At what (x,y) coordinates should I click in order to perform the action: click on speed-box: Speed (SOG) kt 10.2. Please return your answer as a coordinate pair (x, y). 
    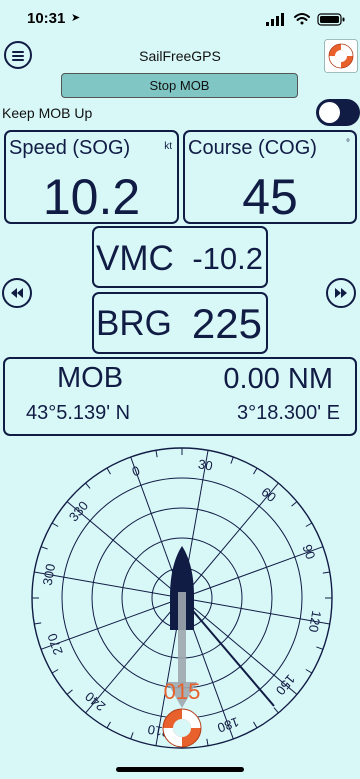
    Looking at the image, I should click on (91, 177).